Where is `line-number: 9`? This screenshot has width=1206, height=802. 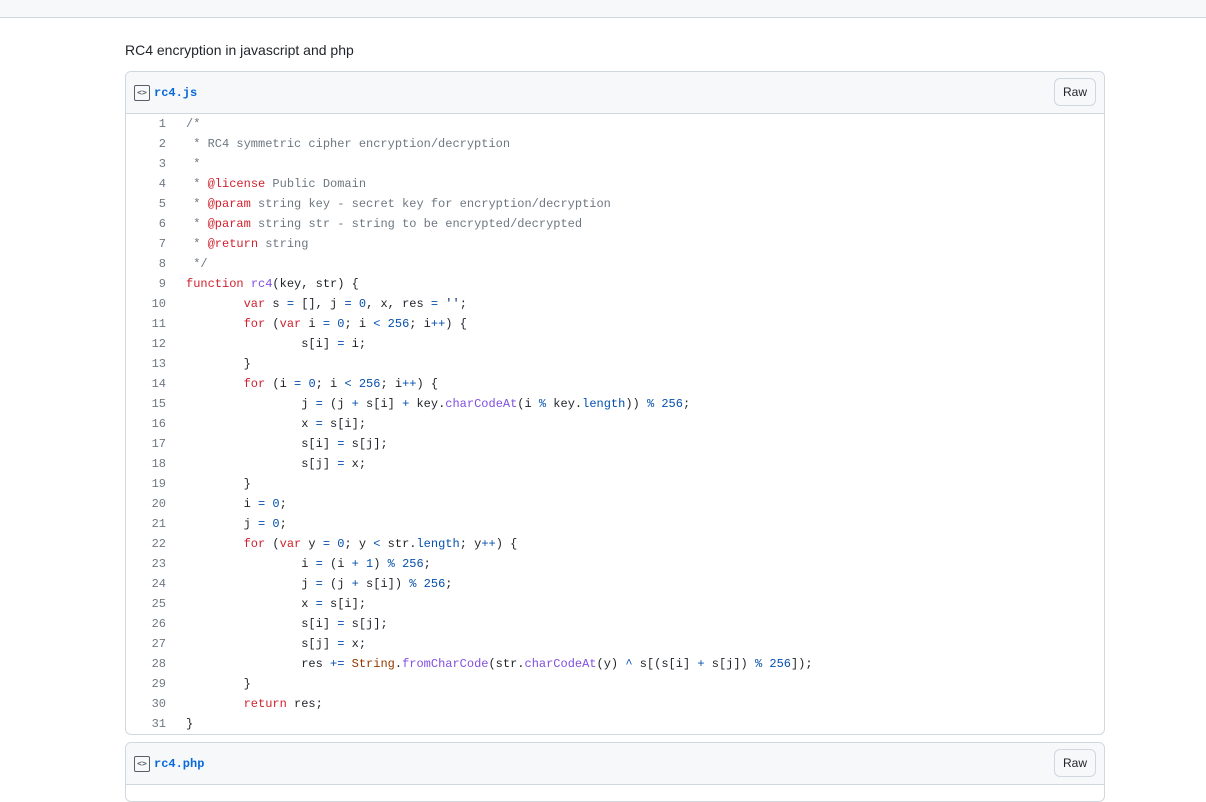 line-number: 9 is located at coordinates (151, 284).